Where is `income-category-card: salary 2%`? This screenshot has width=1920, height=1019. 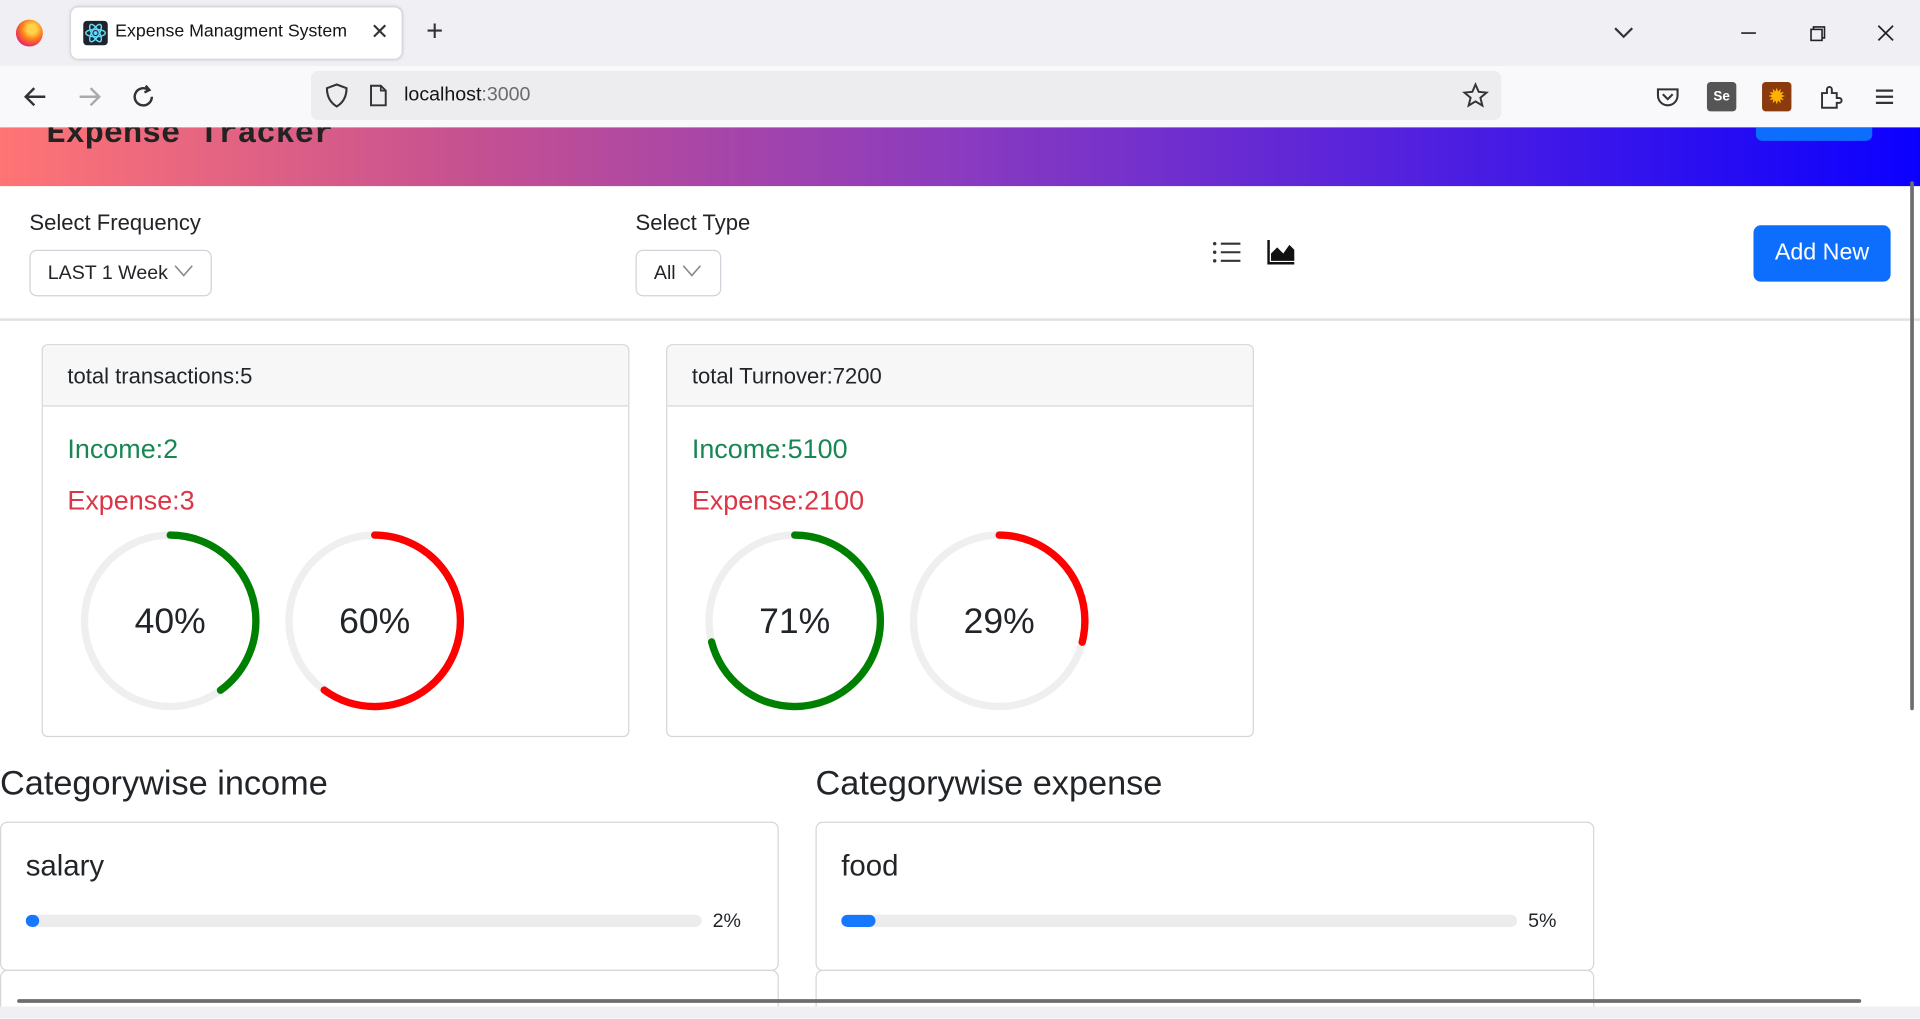 income-category-card: salary 2% is located at coordinates (389, 896).